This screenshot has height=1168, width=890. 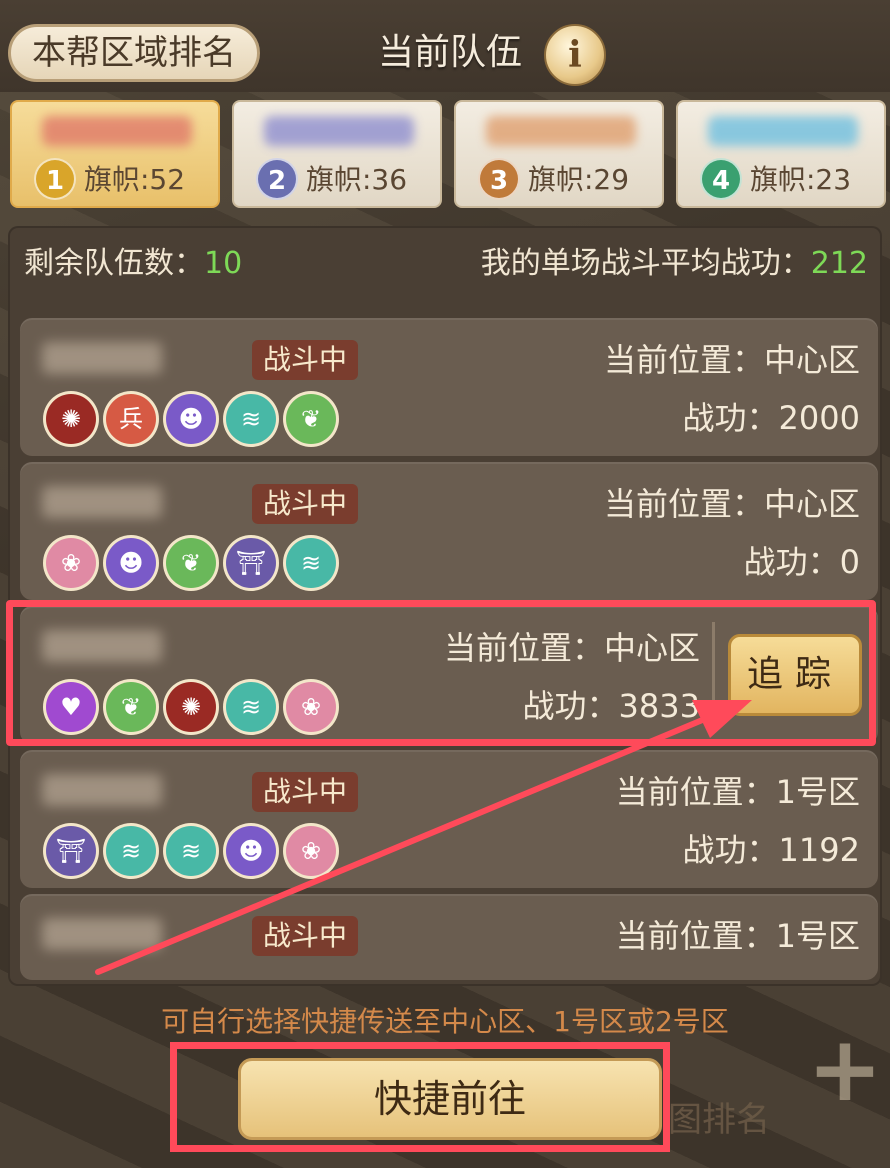 I want to click on team-merit: 战功：1192, so click(x=771, y=850).